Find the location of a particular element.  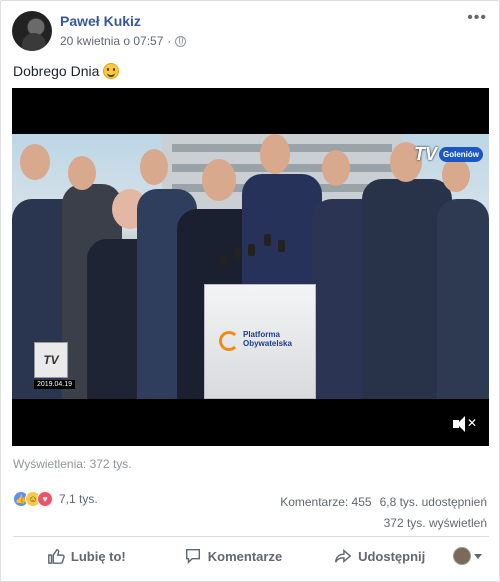

comments-count: Komentarze: 455 is located at coordinates (325, 502).